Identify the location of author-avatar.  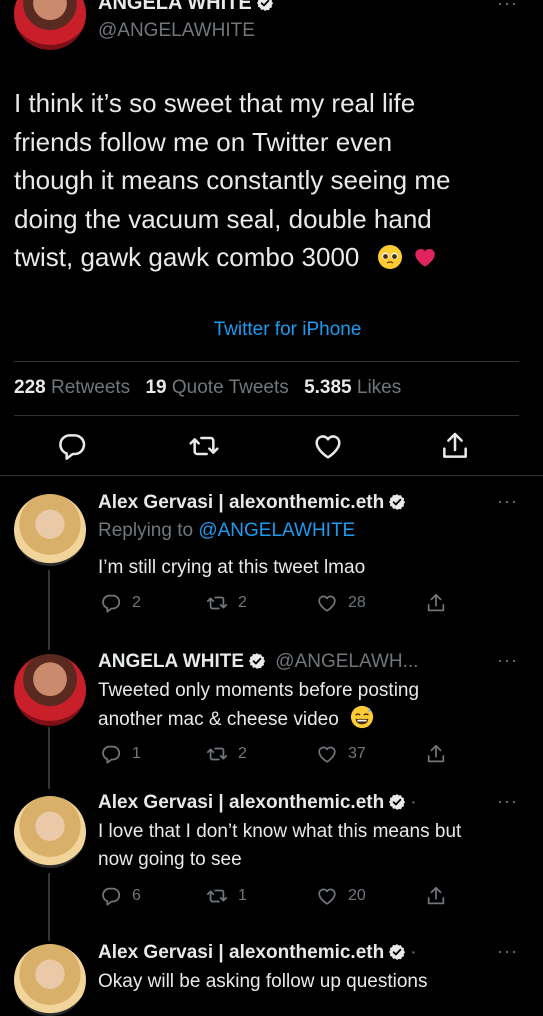
(50, 25).